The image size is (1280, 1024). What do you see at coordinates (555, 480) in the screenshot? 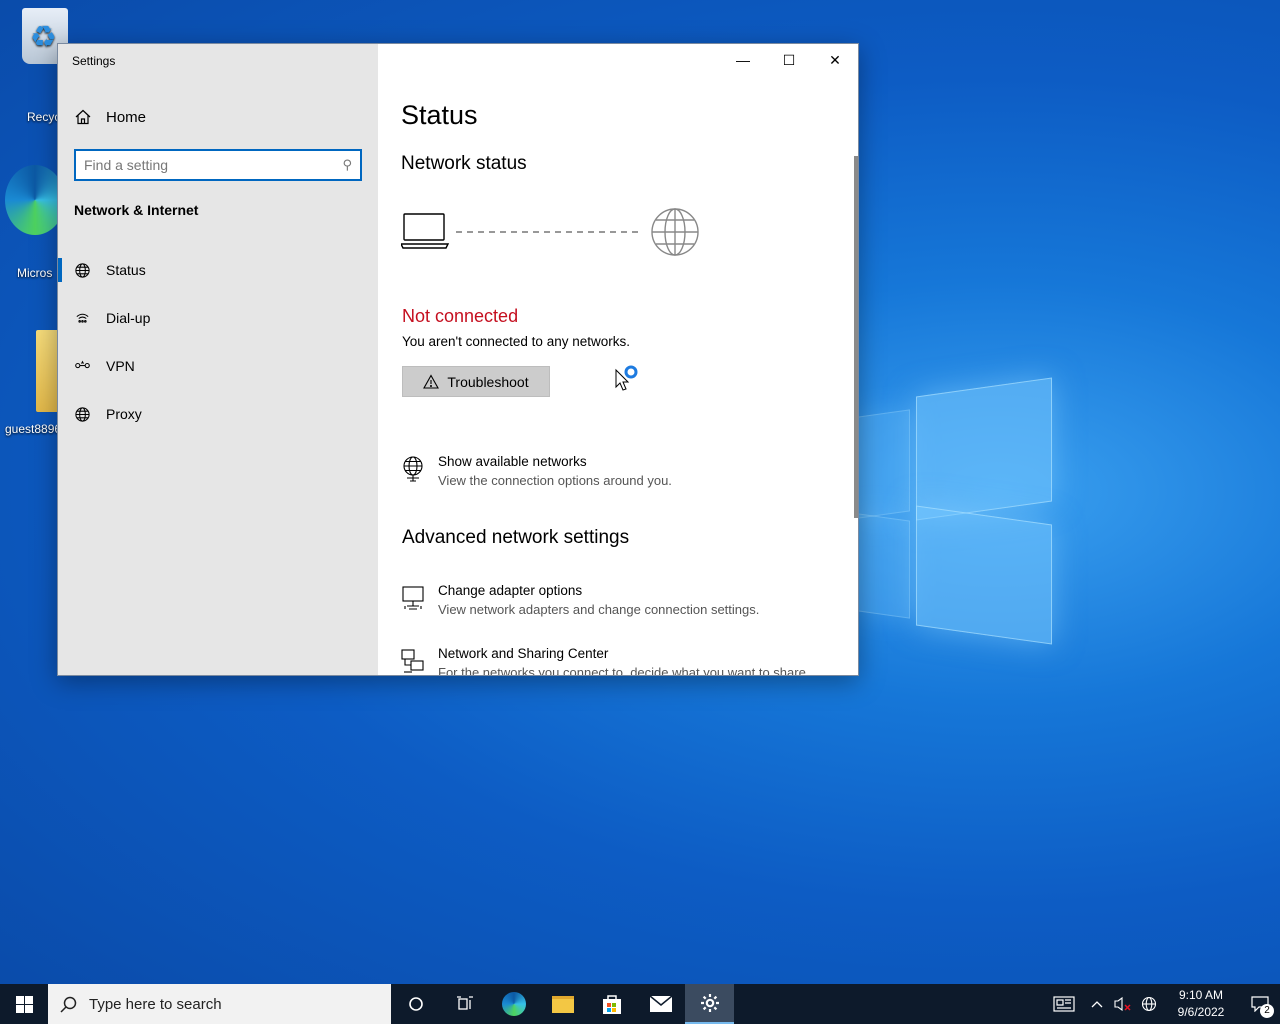
I see `link-description: View the connection options around you.` at bounding box center [555, 480].